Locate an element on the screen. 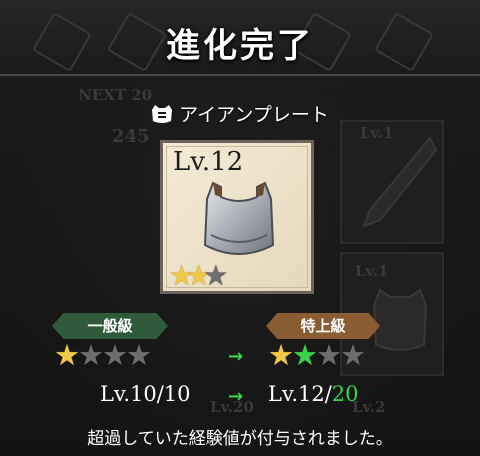 The width and height of the screenshot is (480, 456). item-name: アイアンプレート is located at coordinates (254, 115).